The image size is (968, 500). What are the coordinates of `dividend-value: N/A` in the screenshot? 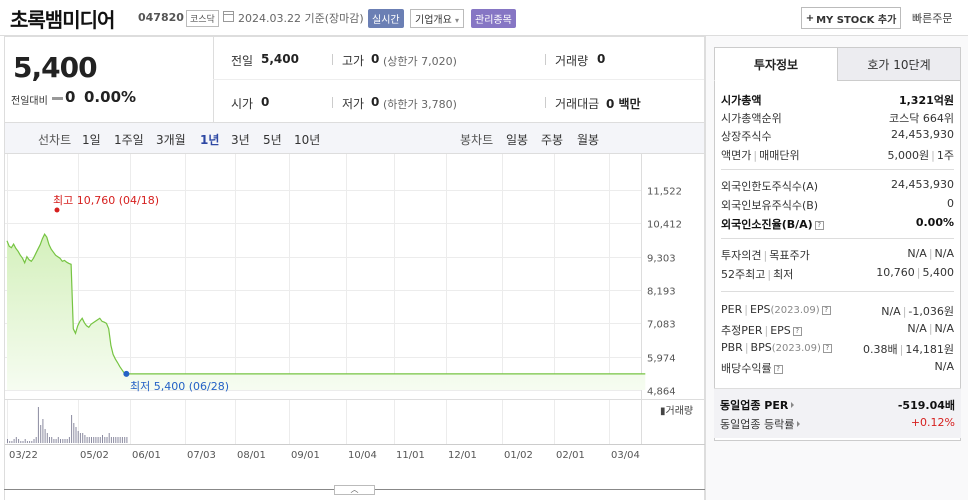 It's located at (944, 366).